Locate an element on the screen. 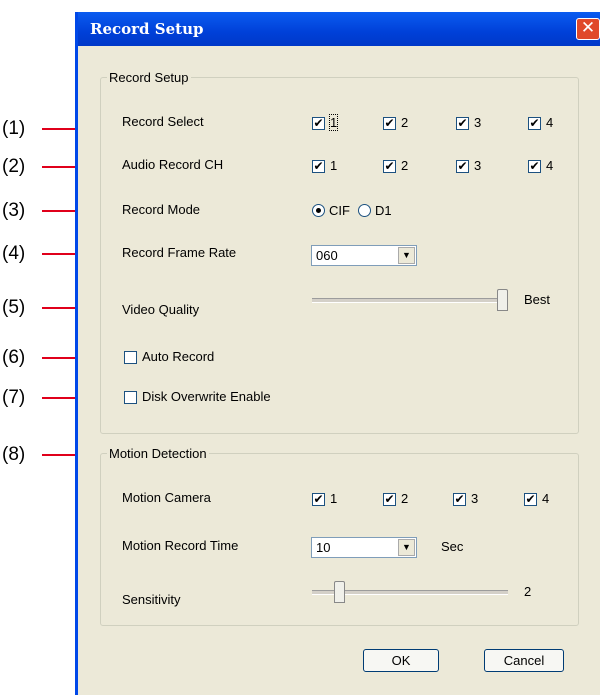 The width and height of the screenshot is (600, 695). motion-channel-label: 2 is located at coordinates (405, 498).